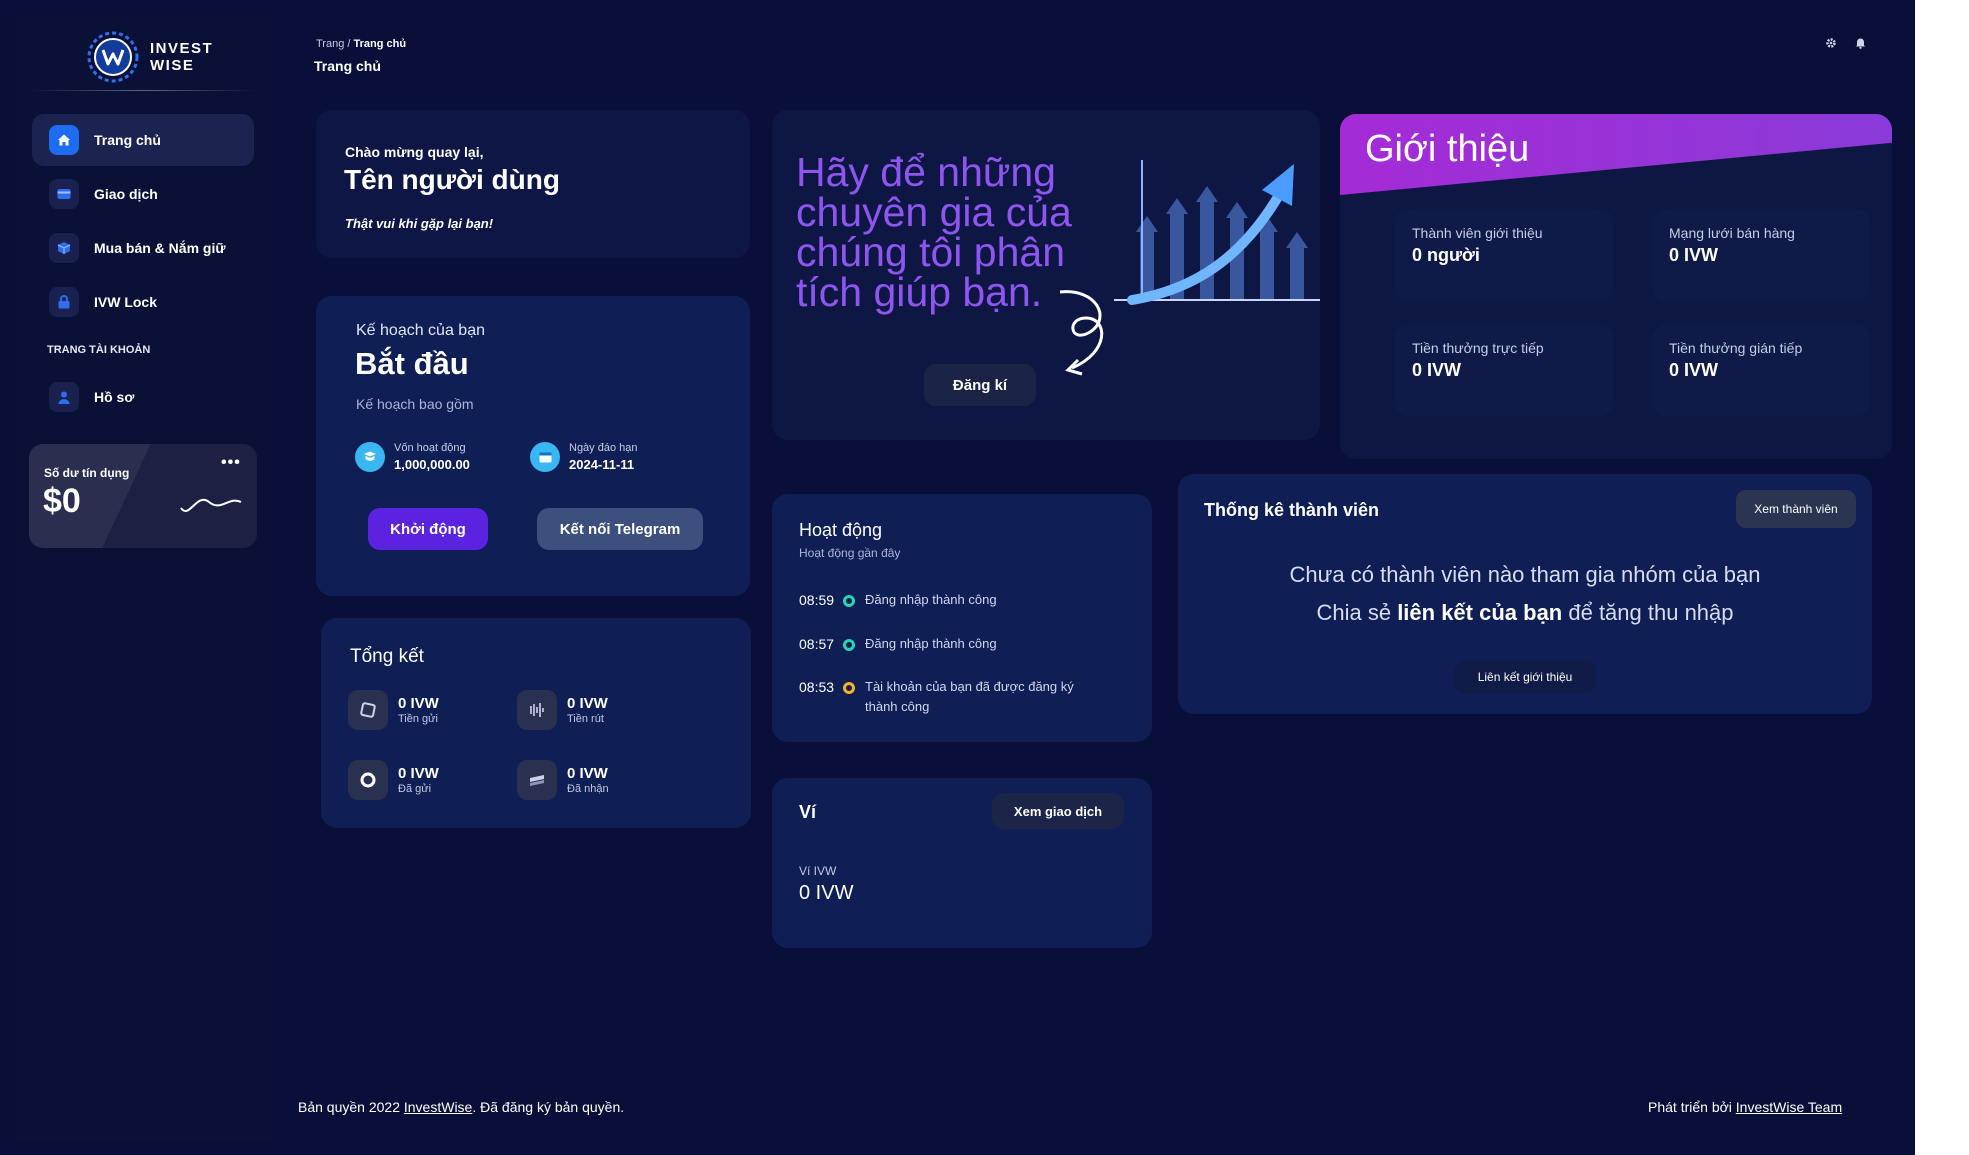 The height and width of the screenshot is (1155, 1969). I want to click on referral-stat-network: Mạng lưới bán hàng 0 IVW, so click(1761, 255).